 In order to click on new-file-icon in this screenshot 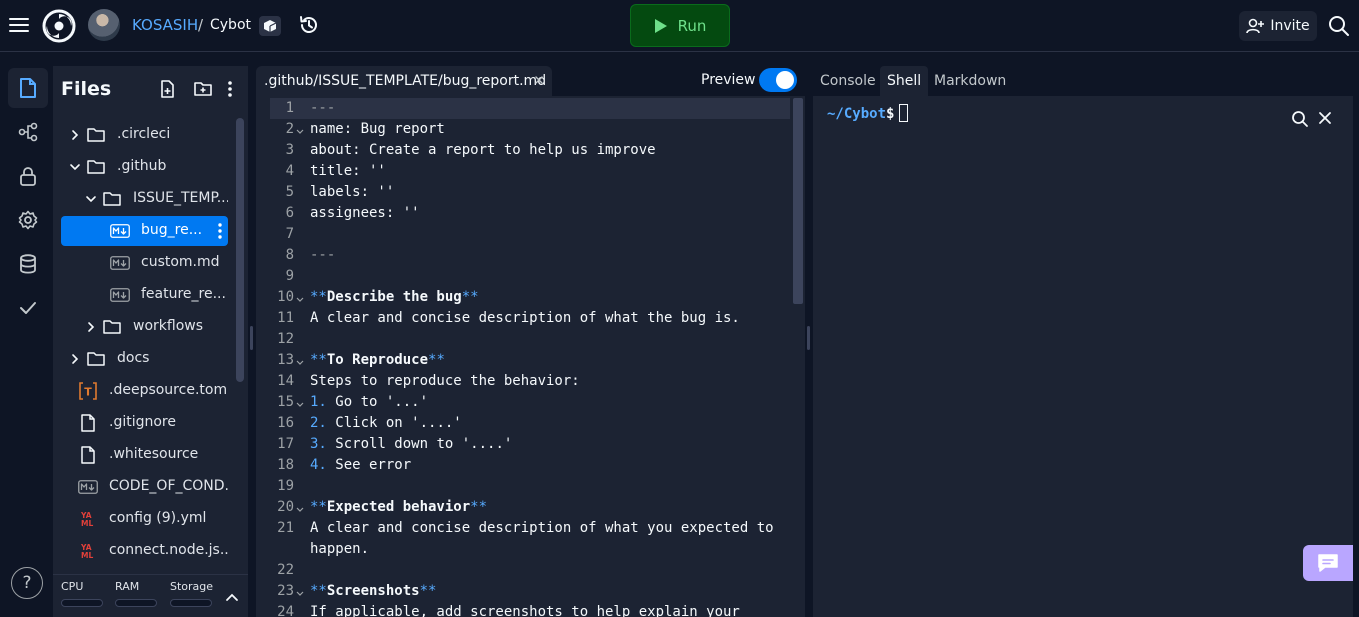, I will do `click(168, 89)`.